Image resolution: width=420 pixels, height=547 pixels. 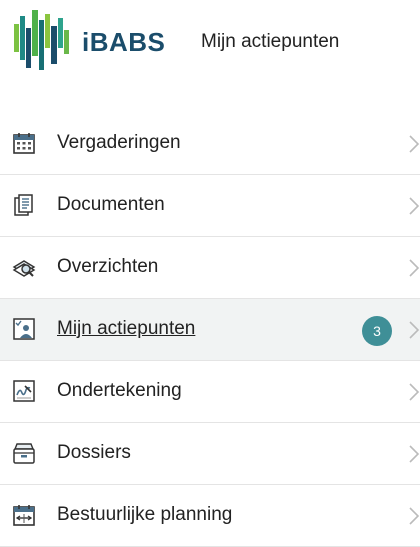 I want to click on nav-item-label: Mijn actiepunten, so click(x=126, y=328).